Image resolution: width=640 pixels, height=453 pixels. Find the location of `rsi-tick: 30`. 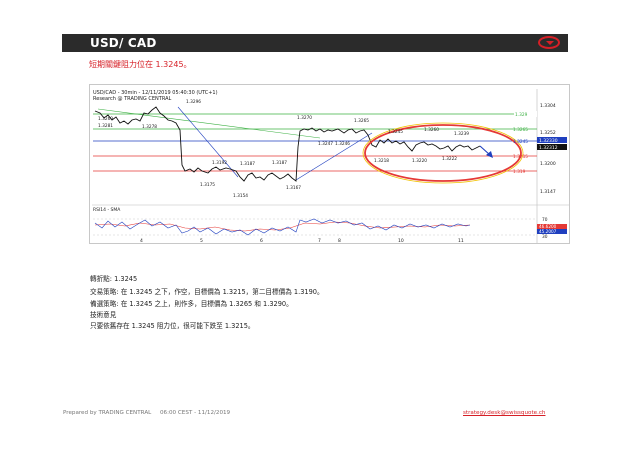

rsi-tick: 30 is located at coordinates (545, 237).